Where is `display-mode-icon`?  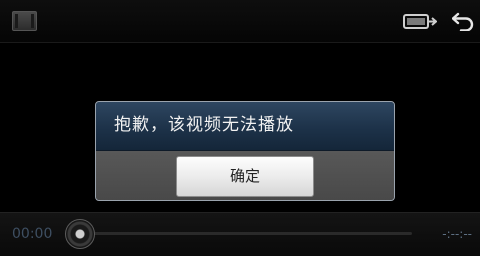
display-mode-icon is located at coordinates (420, 21).